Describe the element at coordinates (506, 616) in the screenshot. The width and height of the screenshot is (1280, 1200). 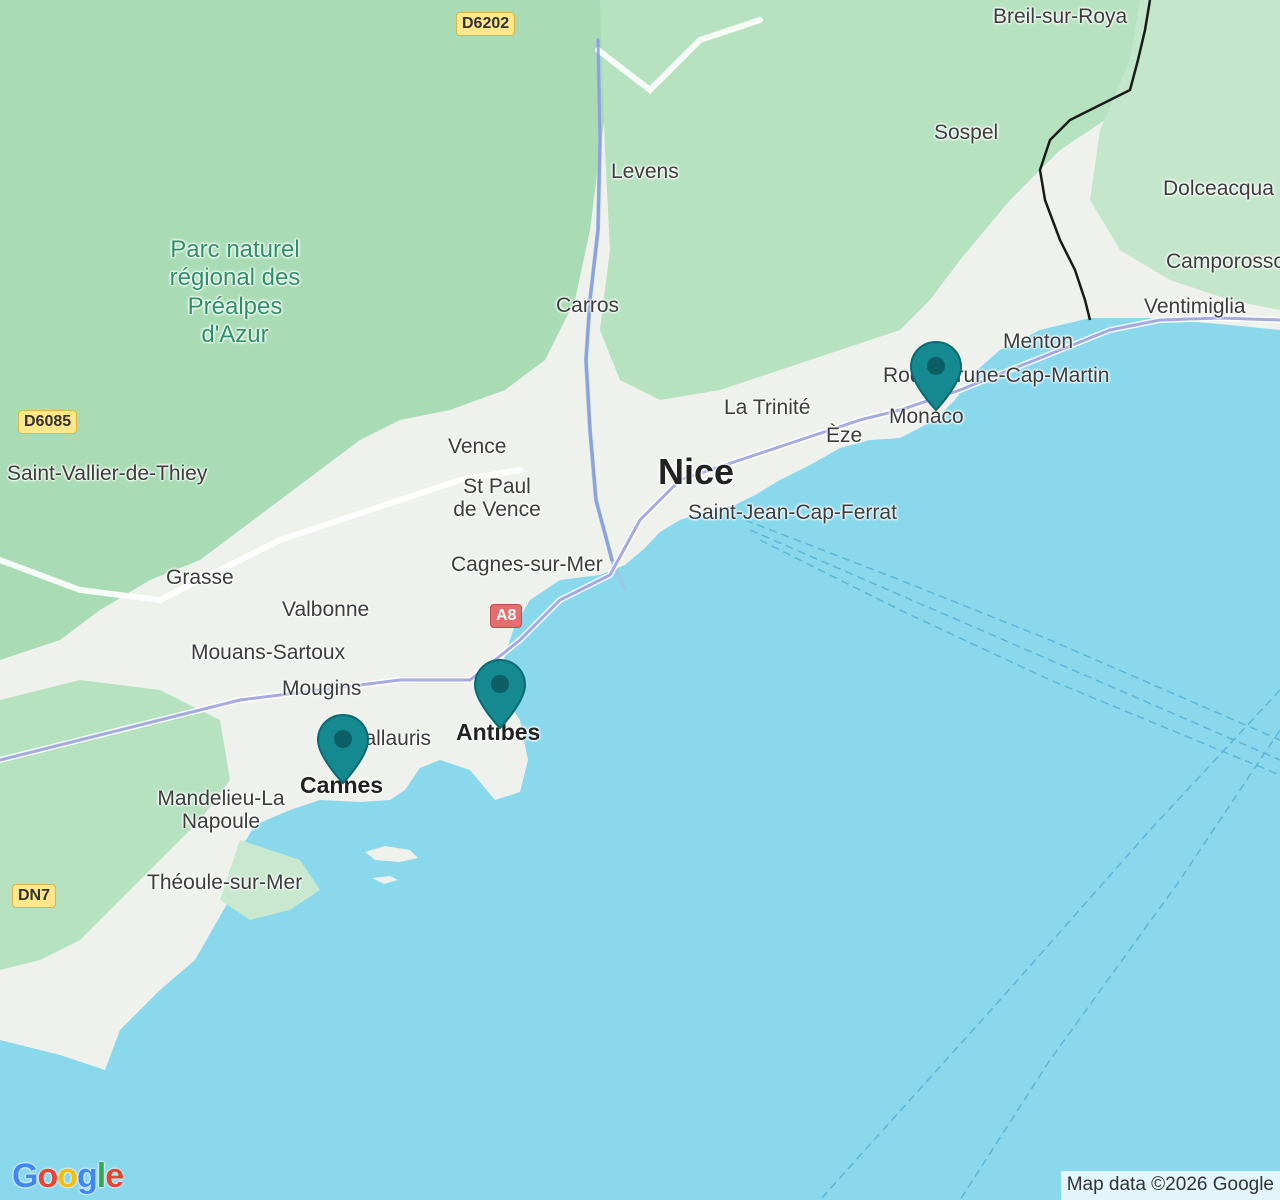
I see `road-shield-a8: A8` at that location.